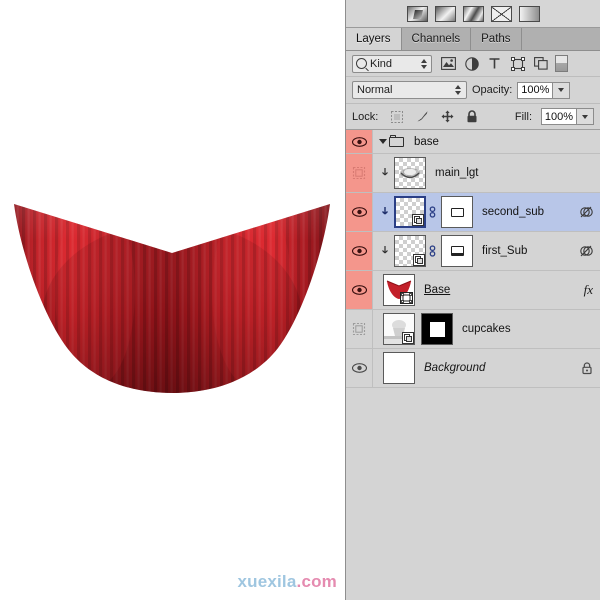 The height and width of the screenshot is (600, 600). I want to click on lock-icon-group, so click(434, 117).